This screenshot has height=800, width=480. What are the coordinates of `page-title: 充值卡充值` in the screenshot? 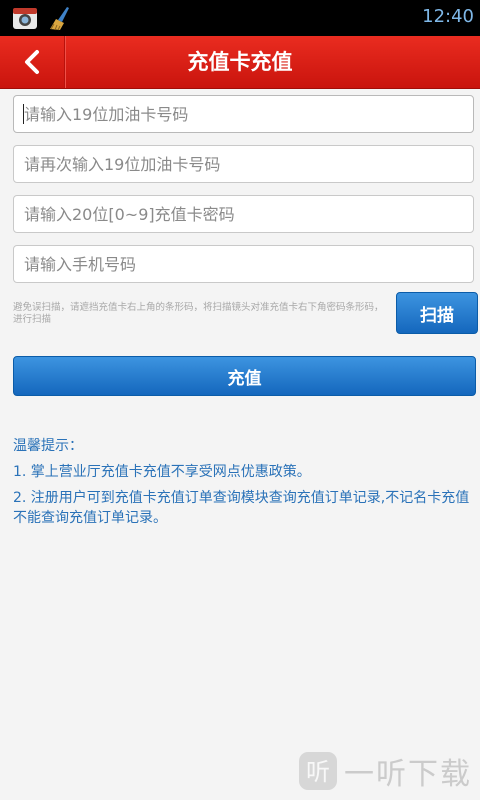 It's located at (240, 62).